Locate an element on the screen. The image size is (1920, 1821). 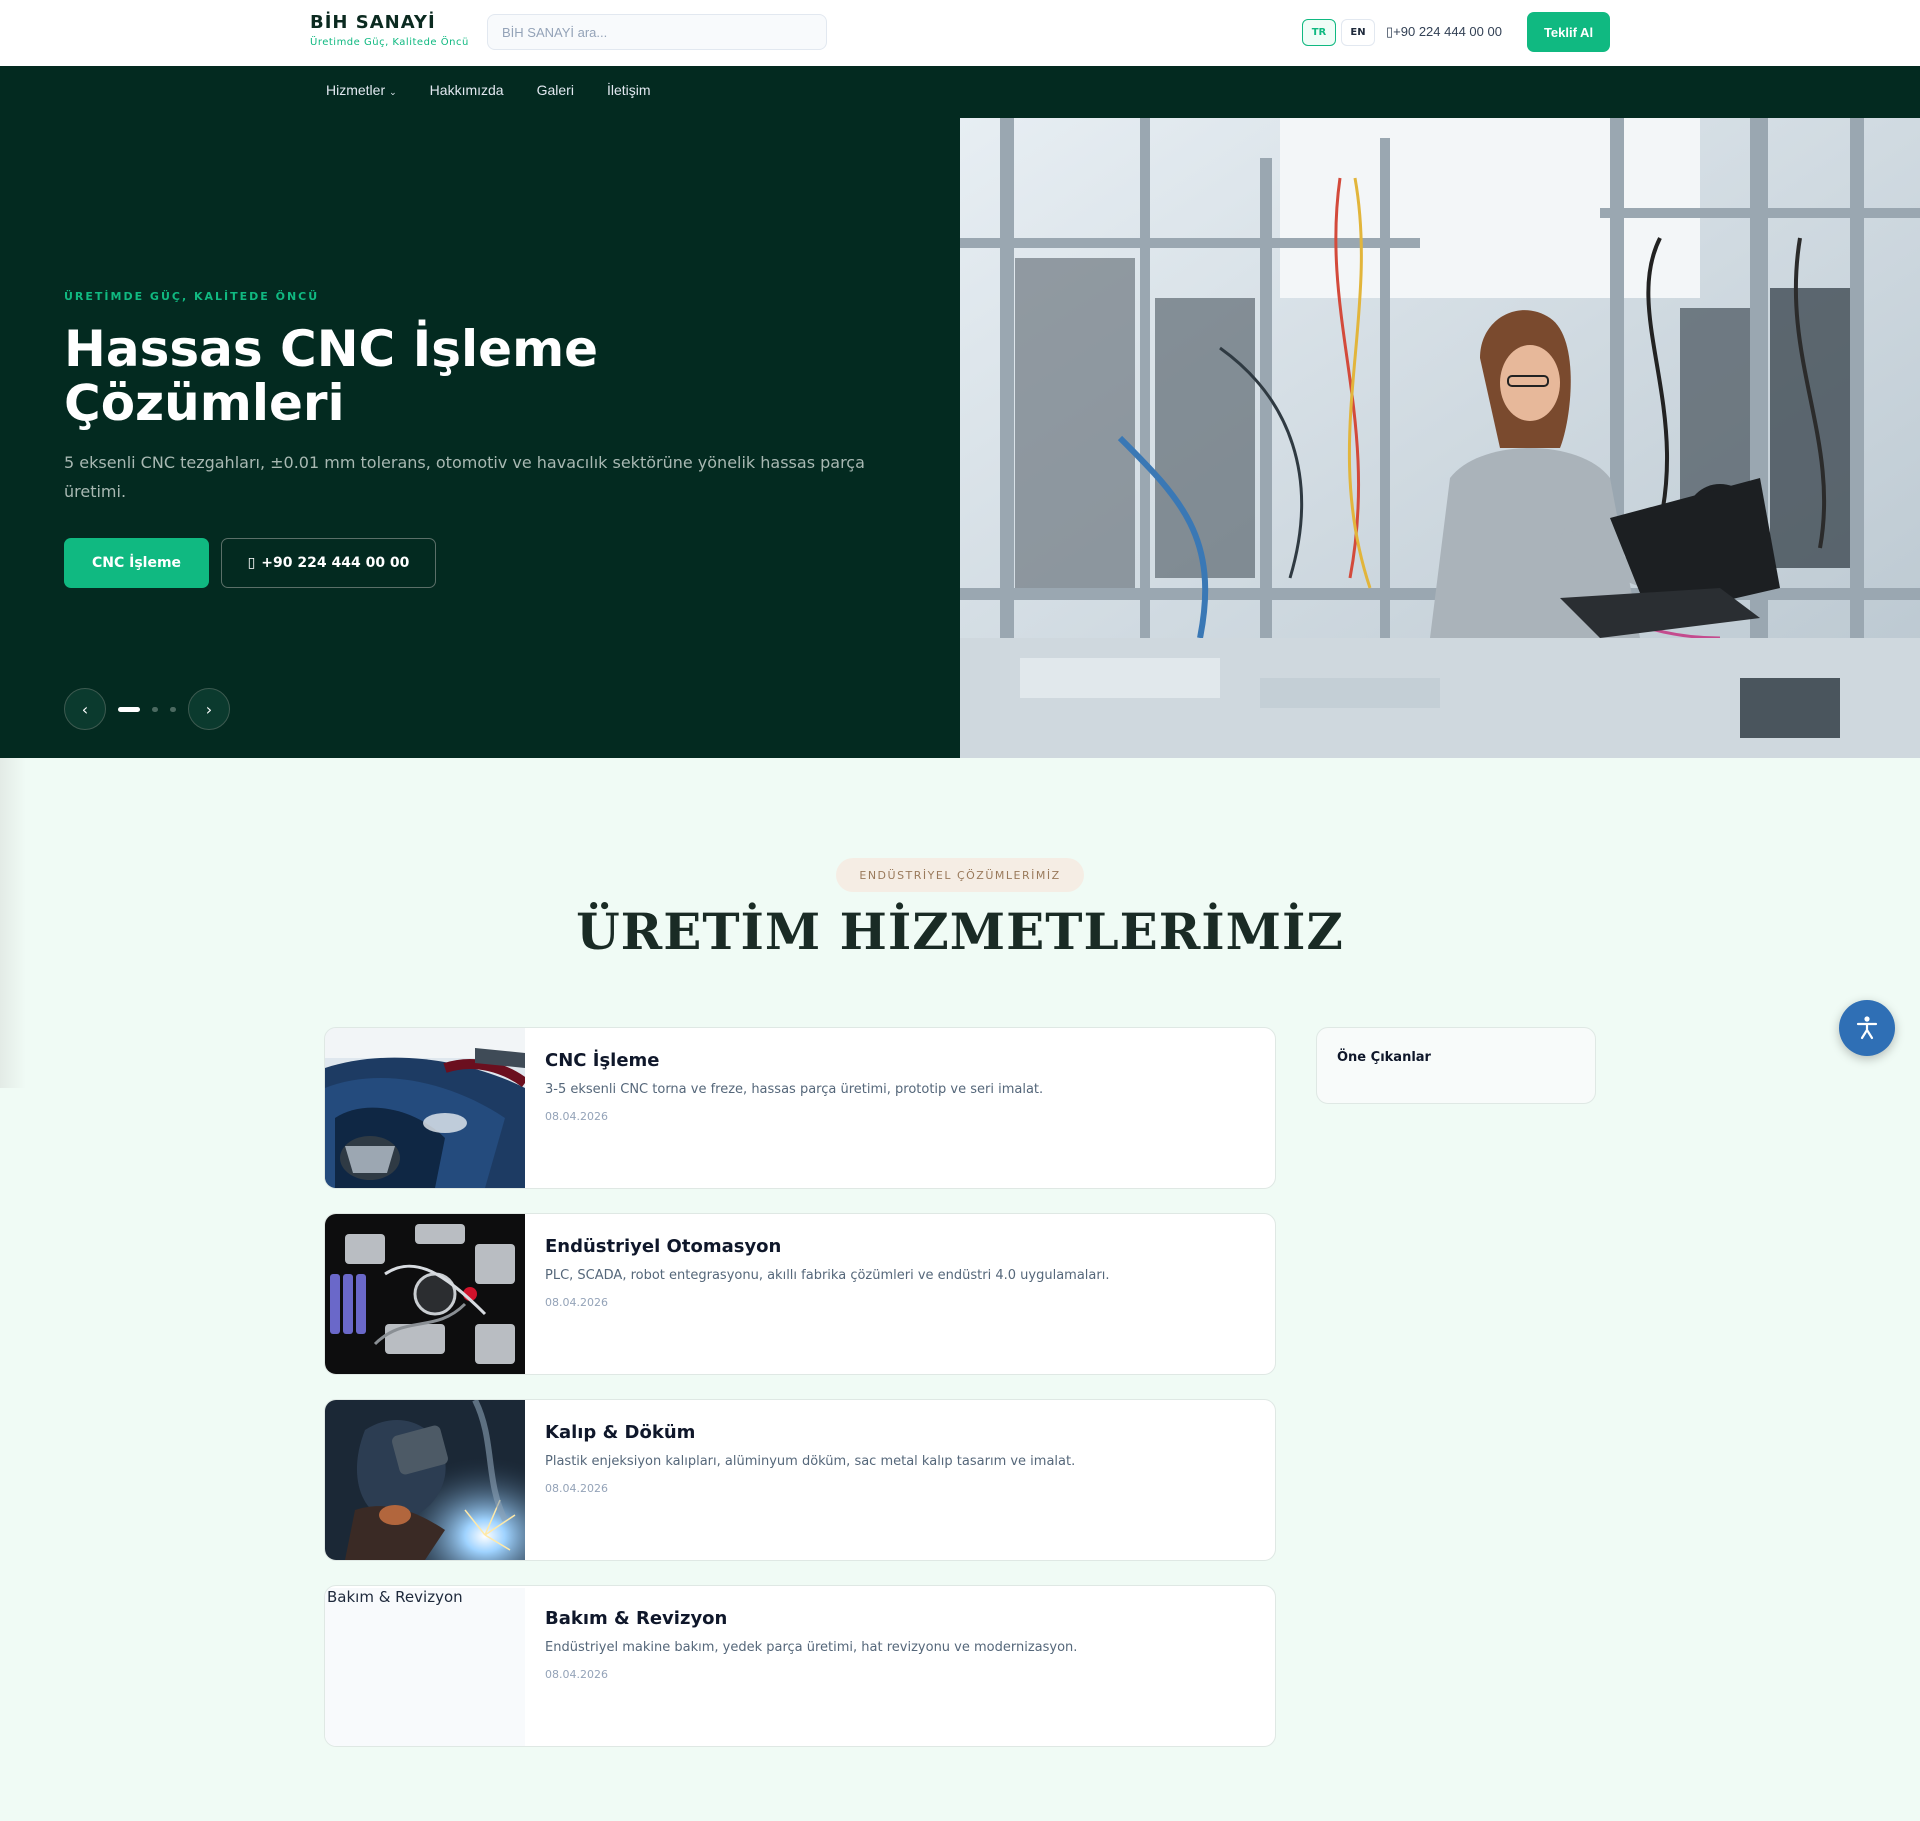
service-image-maintenance: Bakım & Revizyon is located at coordinates (425, 1666).